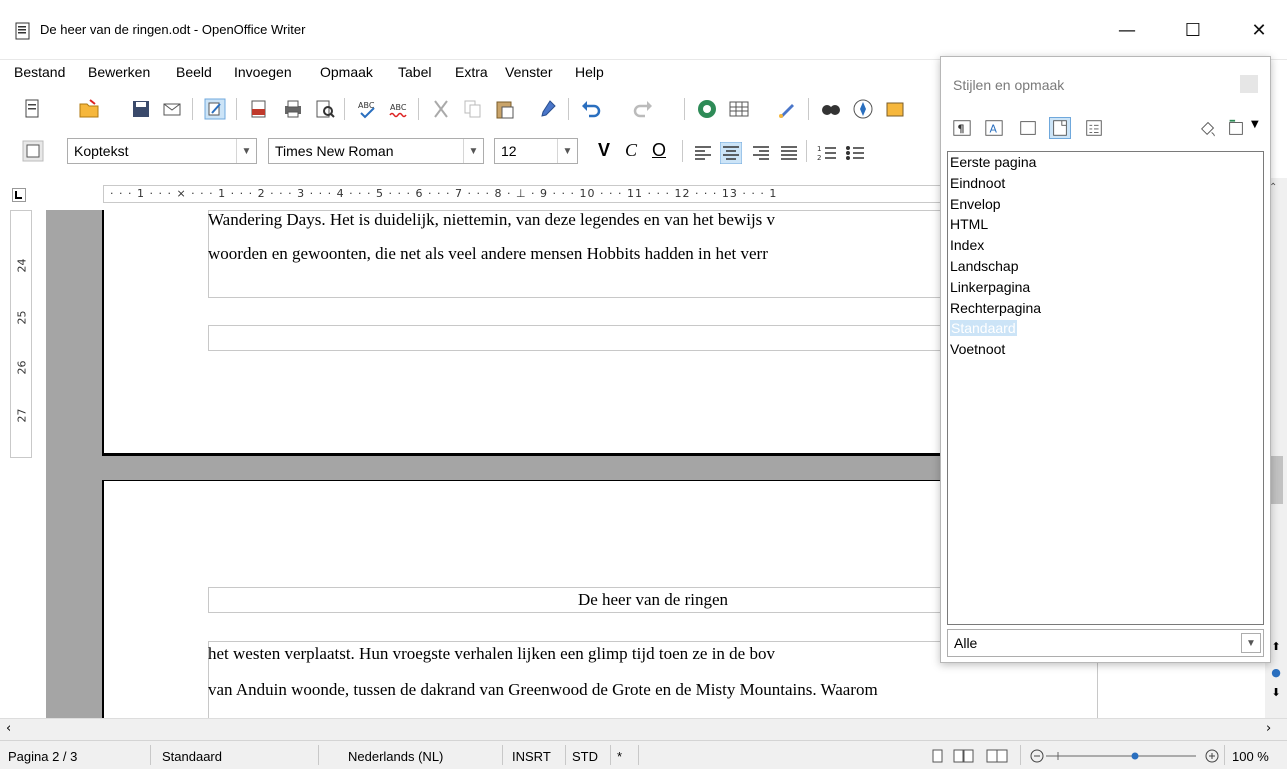 The width and height of the screenshot is (1287, 769). Describe the element at coordinates (1105, 266) in the screenshot. I see `list-item: Landschap` at that location.